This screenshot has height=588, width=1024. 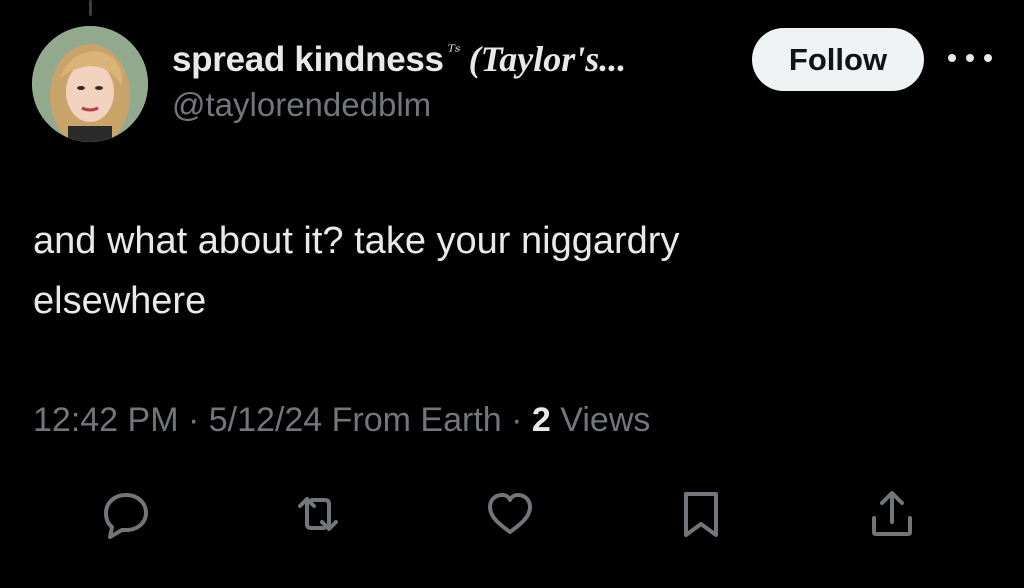 I want to click on views-label: Views, so click(x=605, y=420).